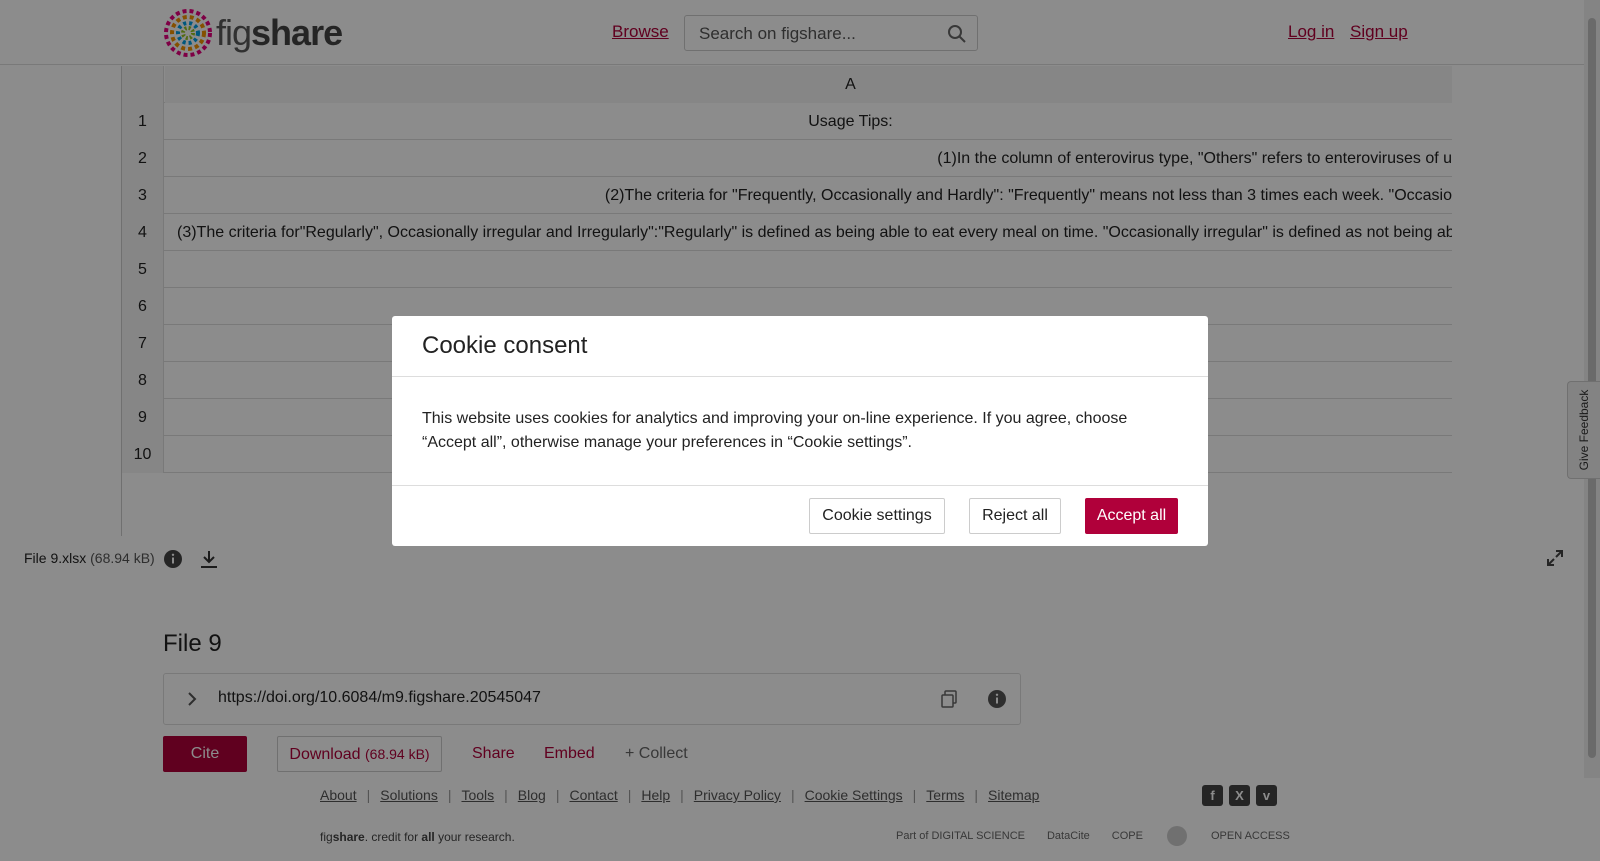 This screenshot has width=1600, height=861. I want to click on dialog-title: Cookie consent, so click(505, 345).